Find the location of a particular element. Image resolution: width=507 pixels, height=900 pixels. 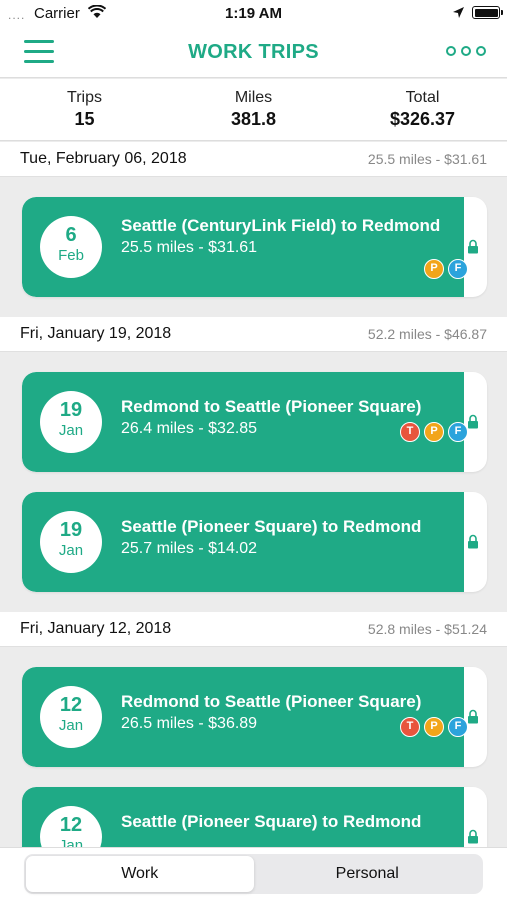

summary-label: Total is located at coordinates (422, 97).